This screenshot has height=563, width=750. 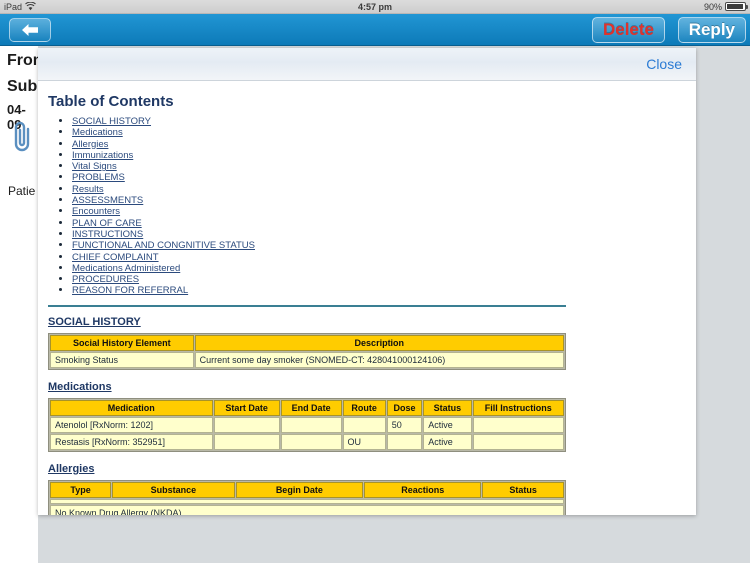 I want to click on toc-link: ASSESSMENTS, so click(x=107, y=200).